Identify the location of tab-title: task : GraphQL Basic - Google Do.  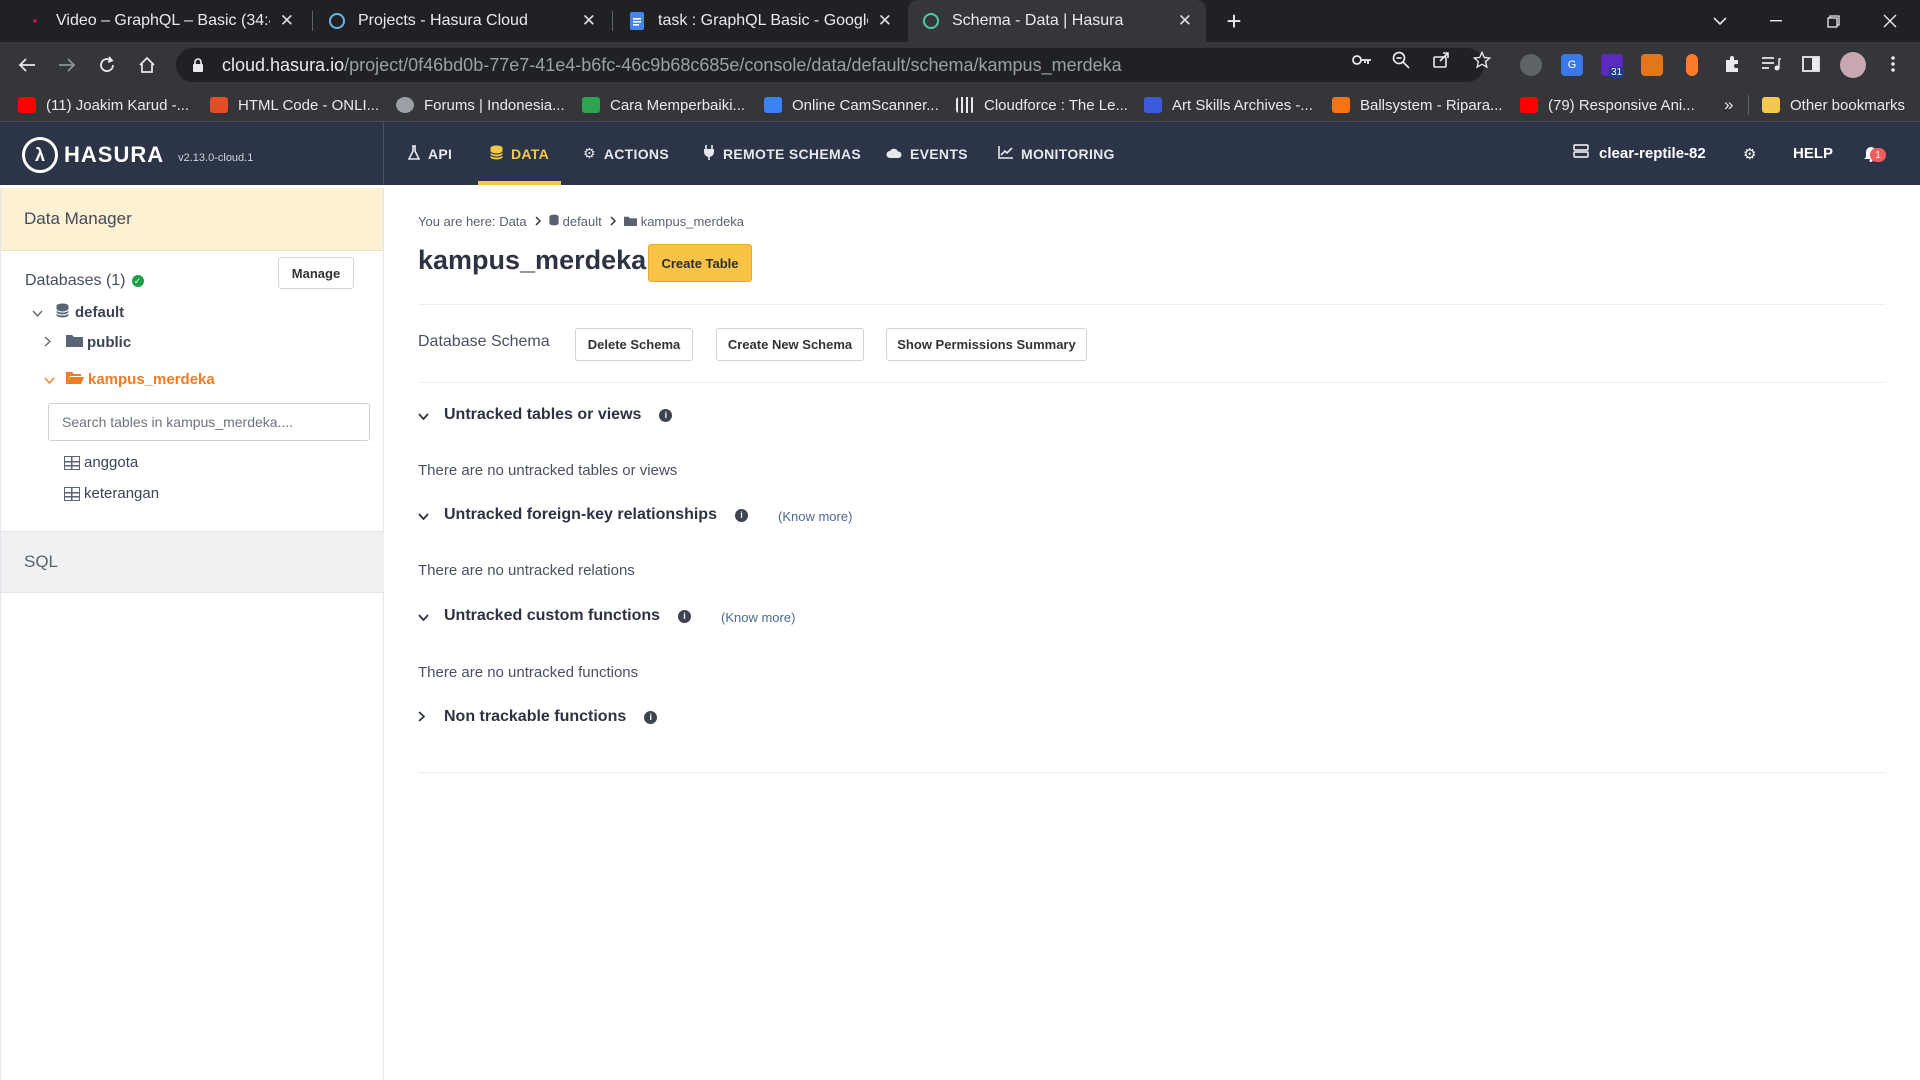
(763, 20).